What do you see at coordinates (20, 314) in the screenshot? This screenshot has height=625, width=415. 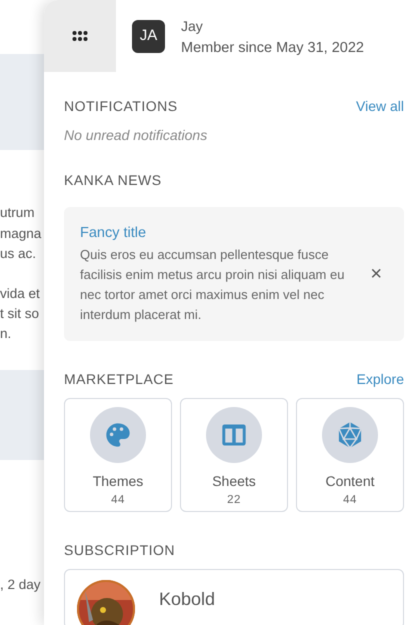 I see `page-text: t sit so` at bounding box center [20, 314].